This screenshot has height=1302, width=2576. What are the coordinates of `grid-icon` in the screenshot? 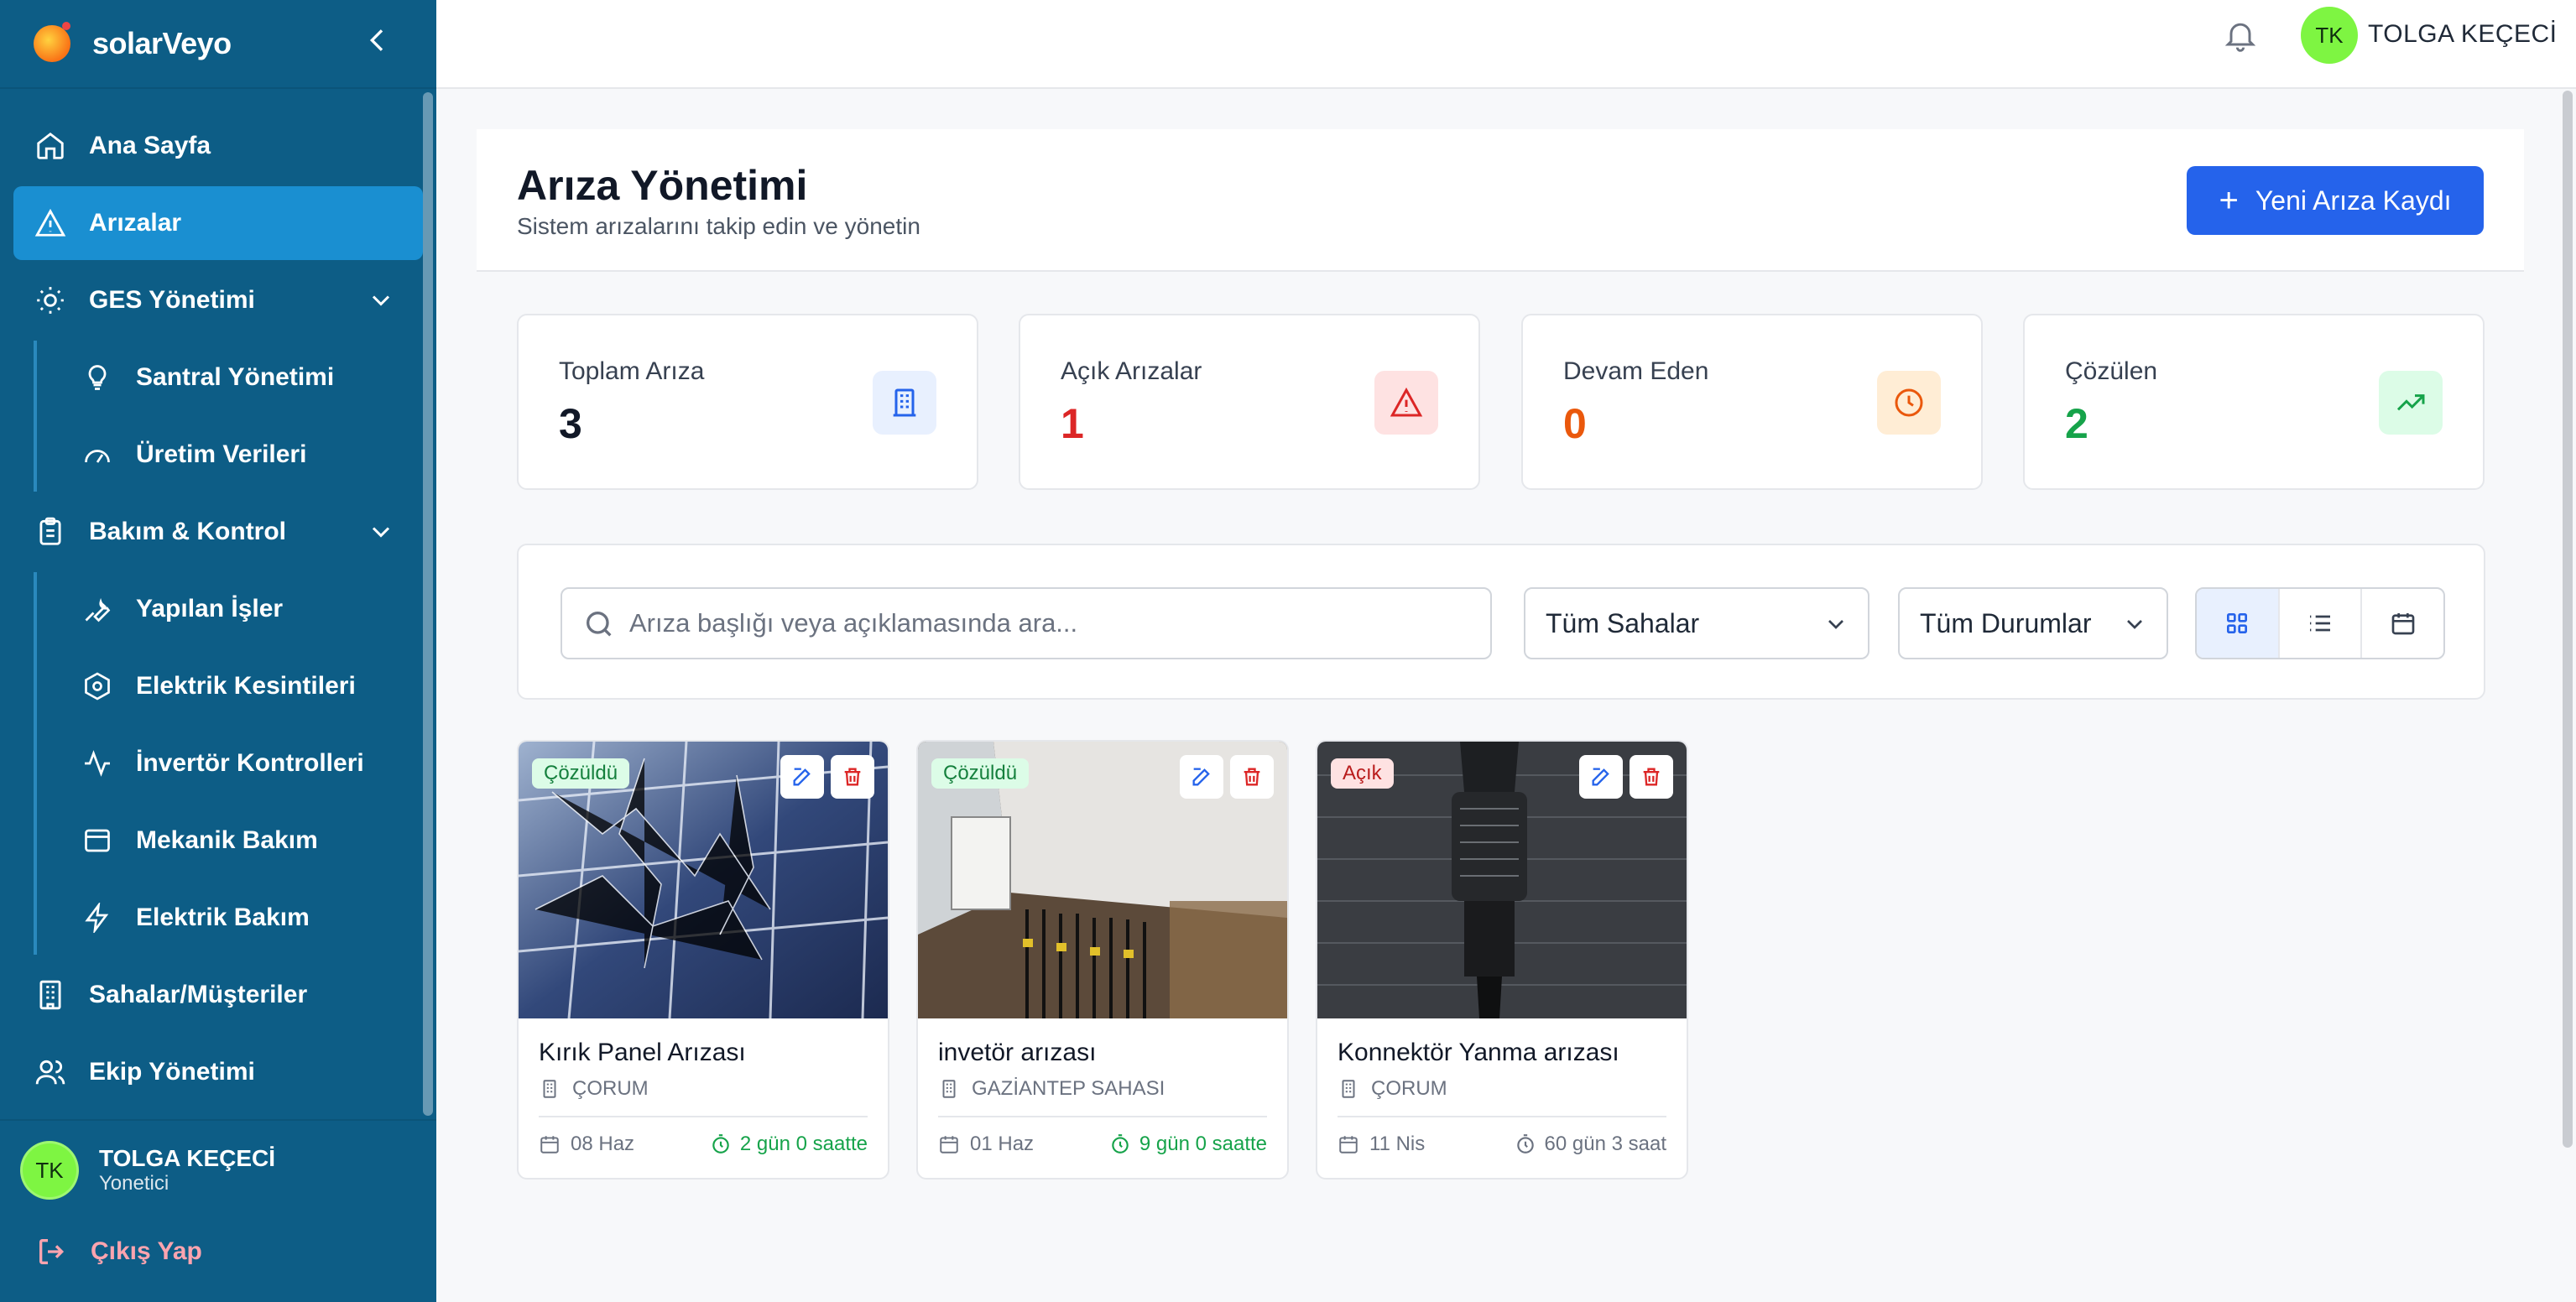 It's located at (2237, 623).